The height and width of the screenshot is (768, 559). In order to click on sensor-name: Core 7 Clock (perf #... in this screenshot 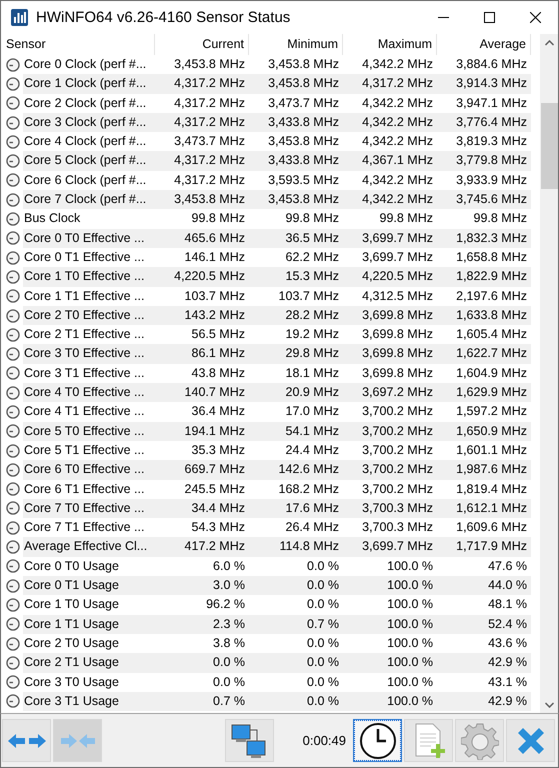, I will do `click(89, 200)`.